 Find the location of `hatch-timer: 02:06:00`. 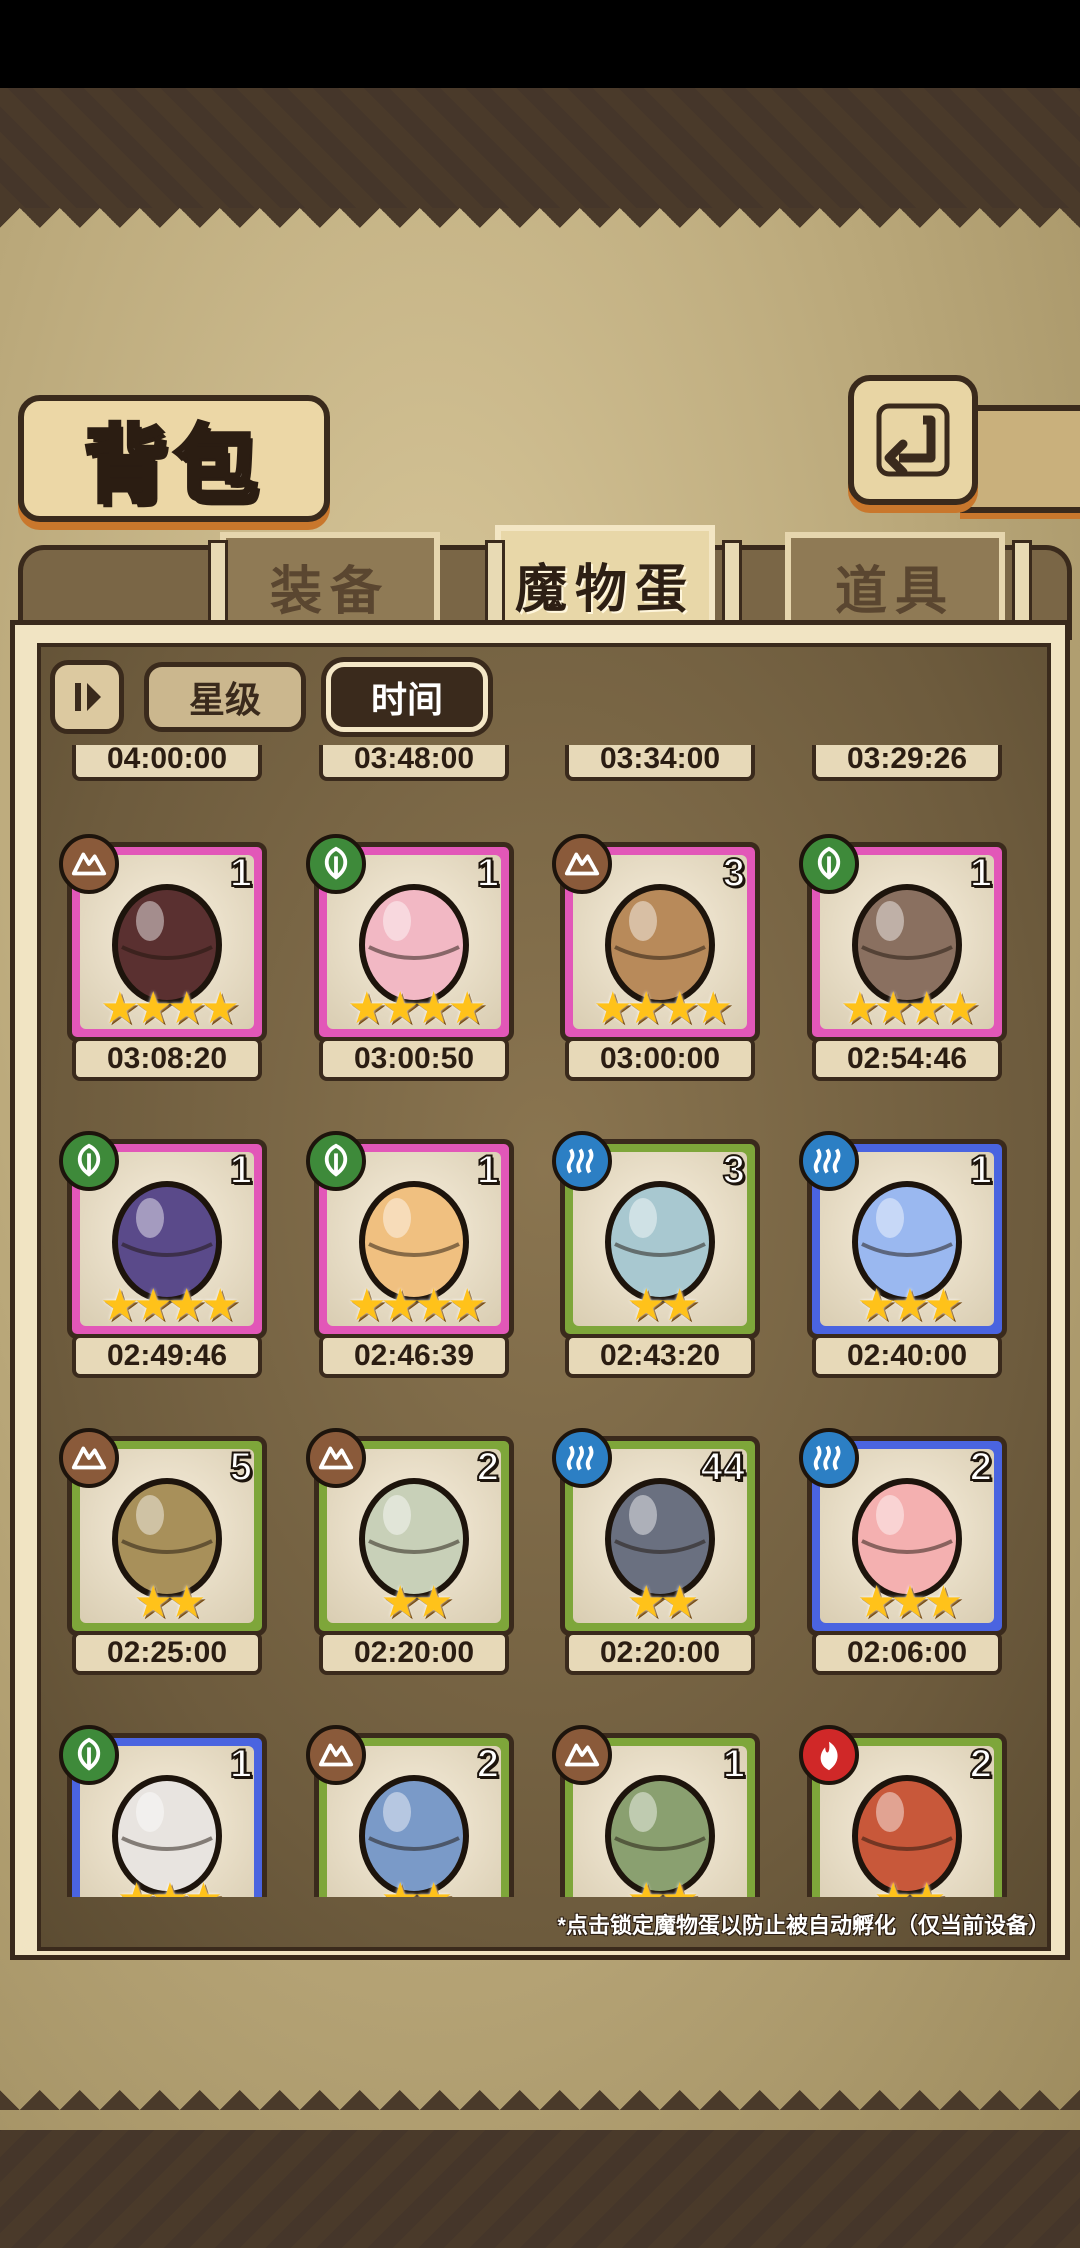

hatch-timer: 02:06:00 is located at coordinates (907, 1653).